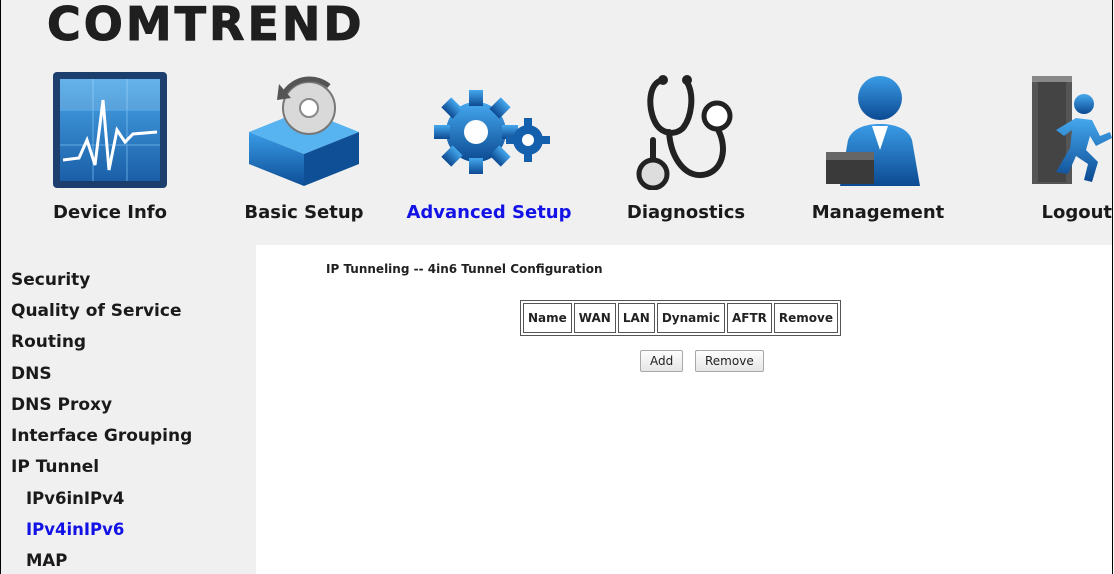 The height and width of the screenshot is (574, 1114). I want to click on sidebar-item-quality-of-service: Quality of Service, so click(96, 311).